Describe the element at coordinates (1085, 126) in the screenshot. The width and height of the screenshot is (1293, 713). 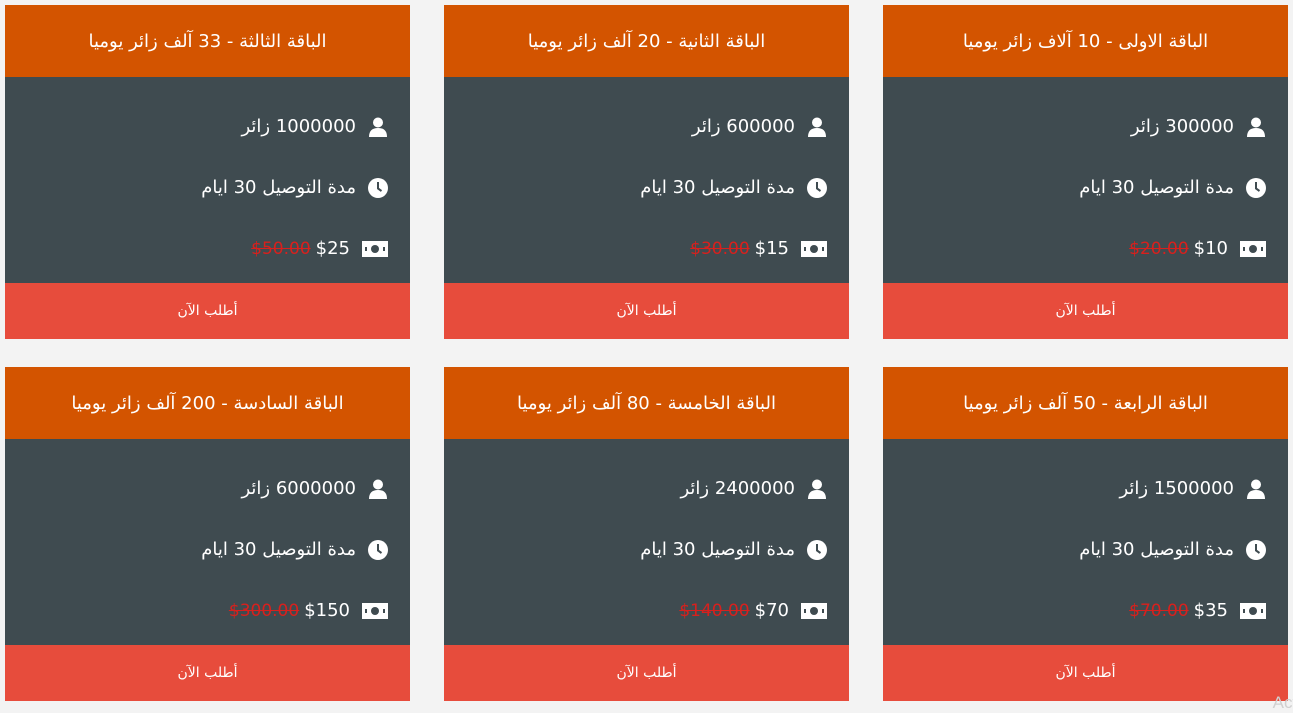
I see `visitors-row: 300000 زائر` at that location.